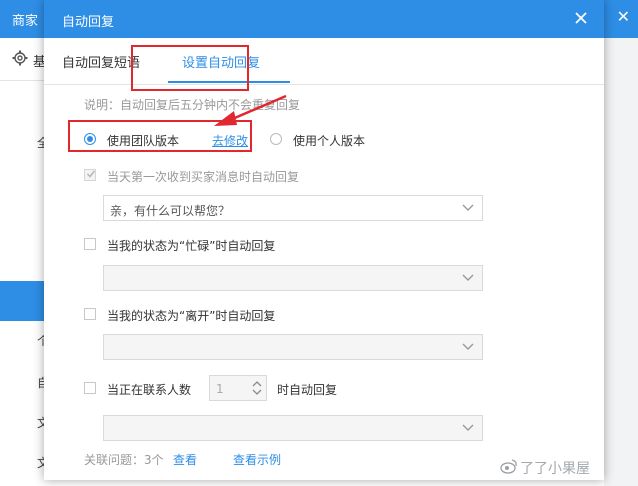 The width and height of the screenshot is (638, 486). What do you see at coordinates (191, 246) in the screenshot?
I see `busy-status-label: 当我的状态为“忙碌”时自动回复` at bounding box center [191, 246].